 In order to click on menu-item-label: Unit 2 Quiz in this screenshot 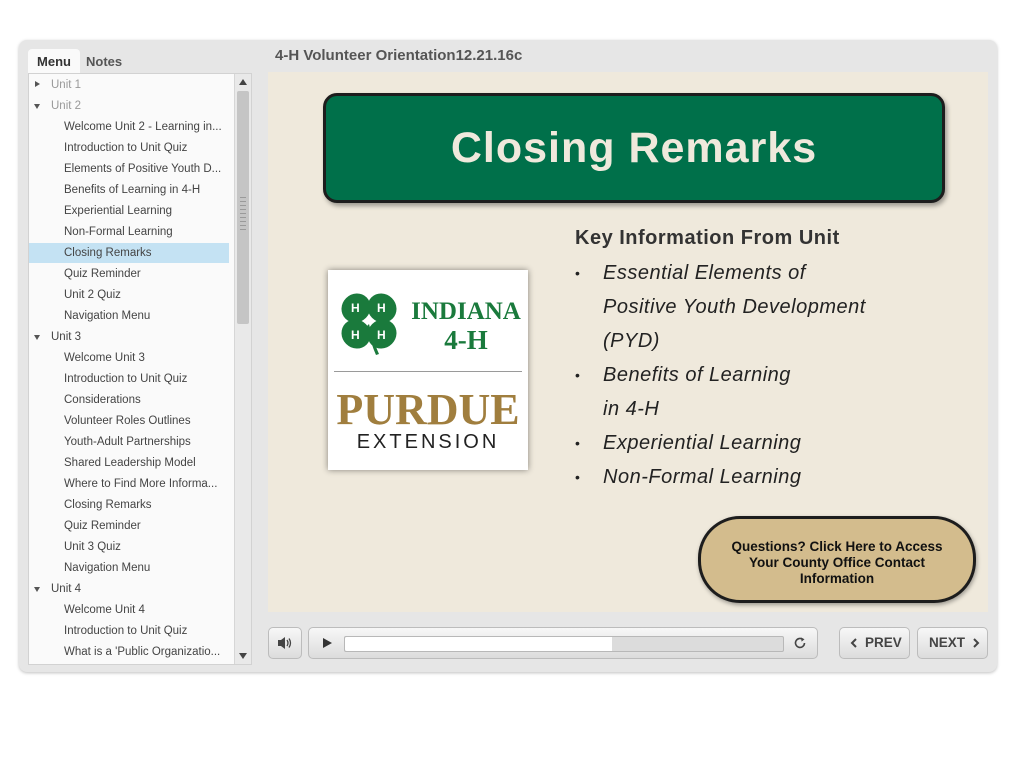, I will do `click(92, 295)`.